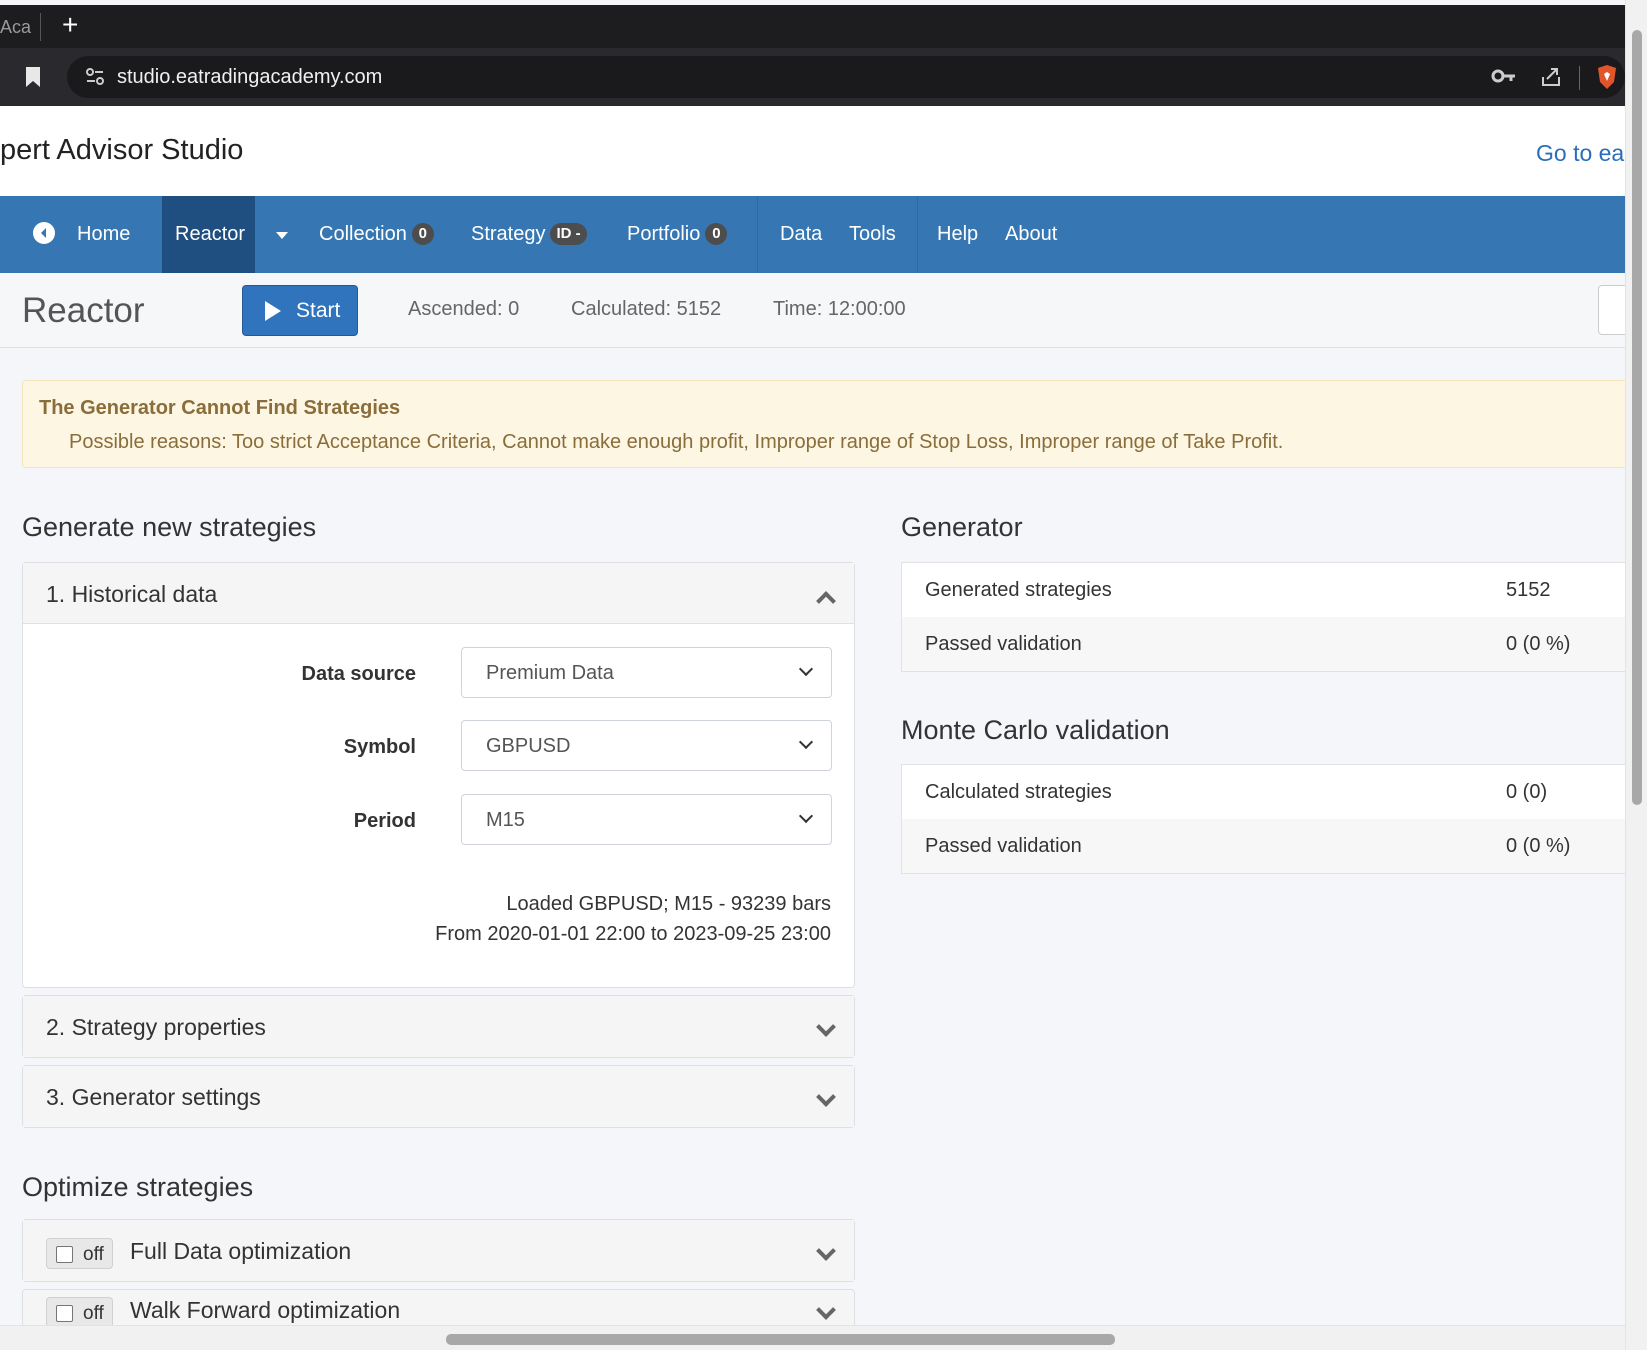 The width and height of the screenshot is (1647, 1350). Describe the element at coordinates (1607, 77) in the screenshot. I see `brave-shield-icon` at that location.